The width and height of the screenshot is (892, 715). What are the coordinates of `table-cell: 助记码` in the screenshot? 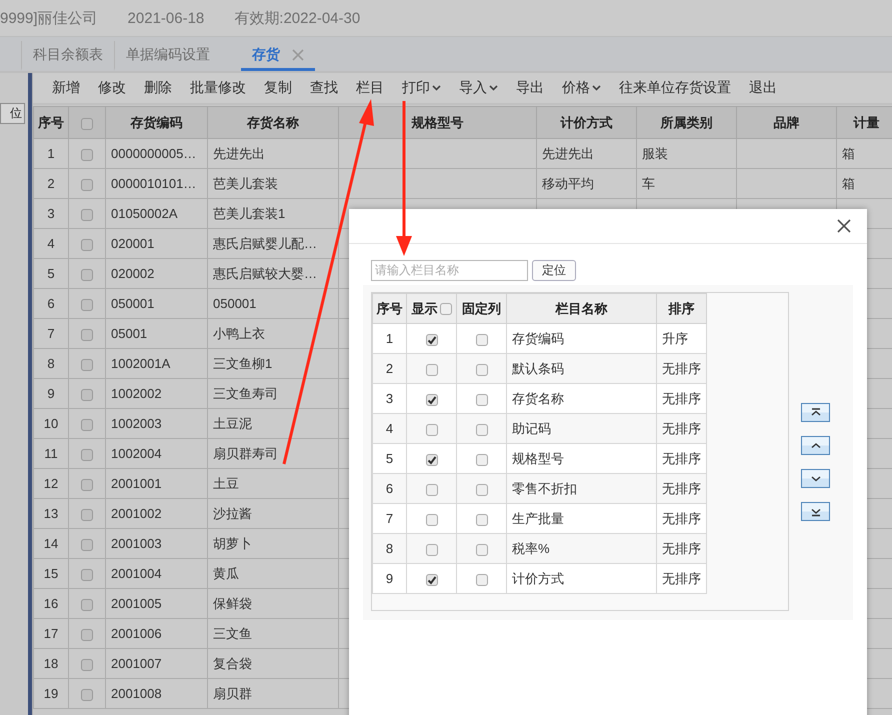 It's located at (581, 429).